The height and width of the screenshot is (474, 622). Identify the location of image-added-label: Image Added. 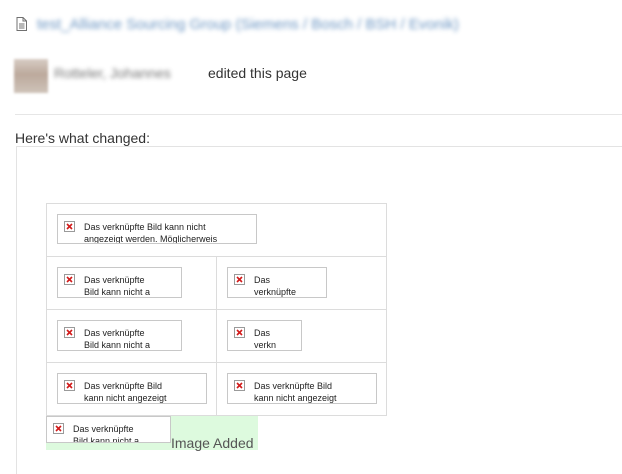
(212, 443).